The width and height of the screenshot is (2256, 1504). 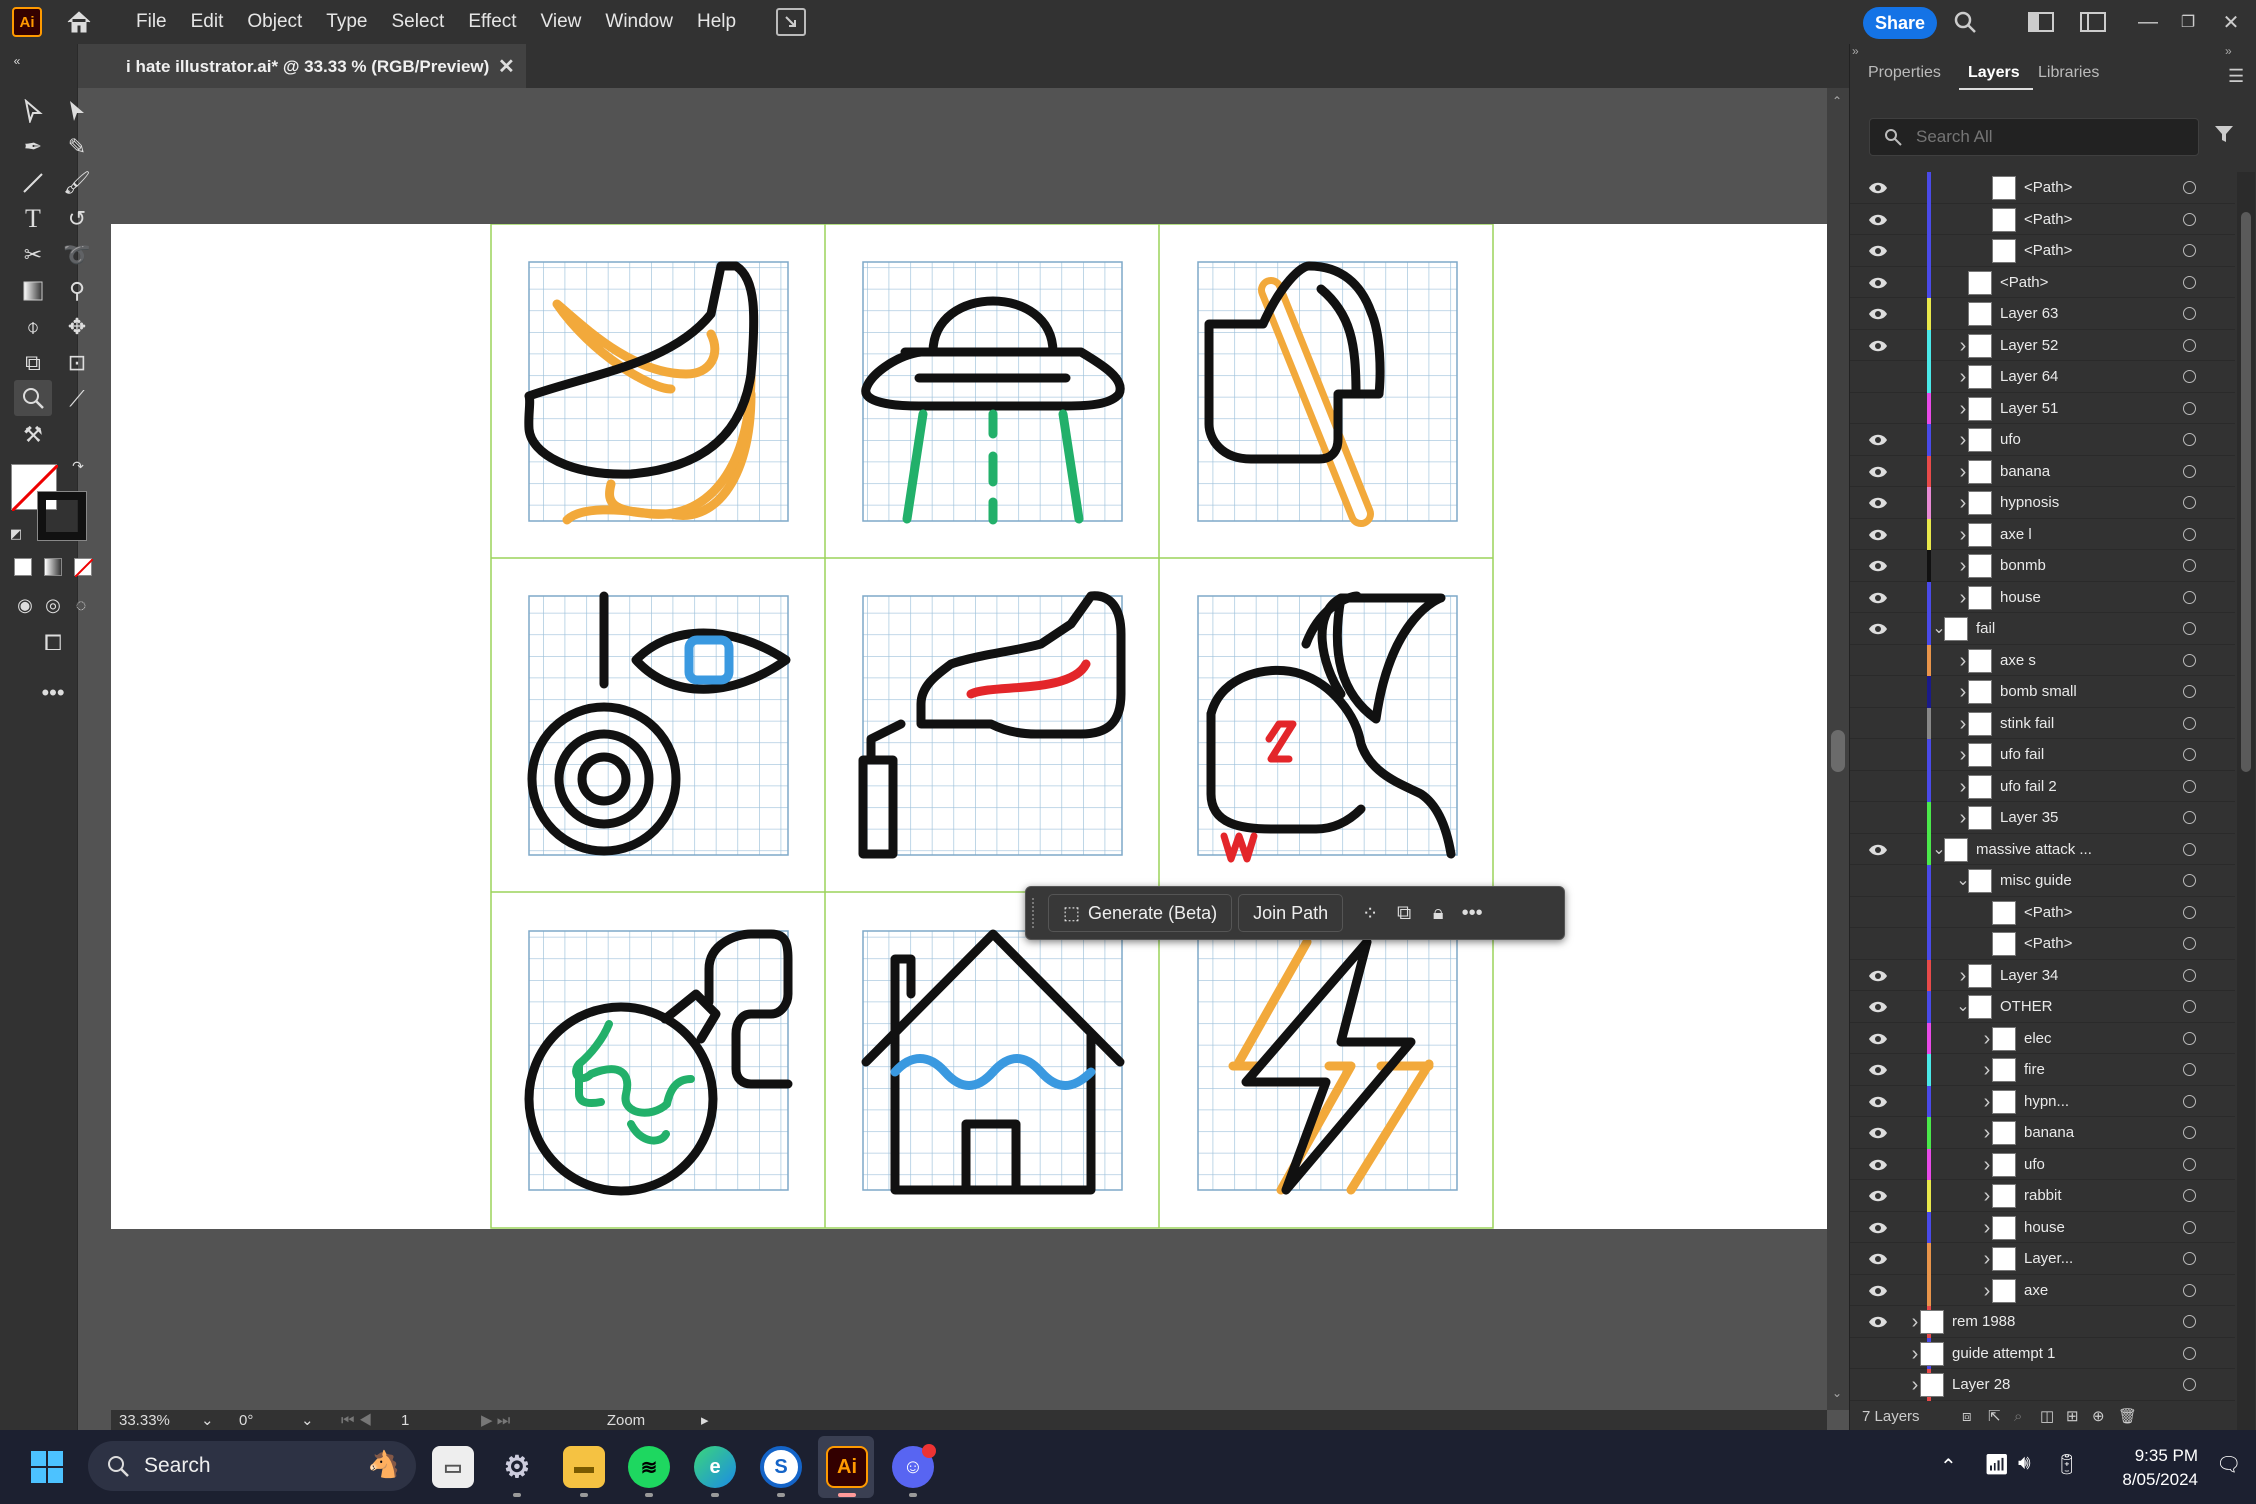 I want to click on generate-beta-button: ⬚ Generate (Beta), so click(x=1140, y=913).